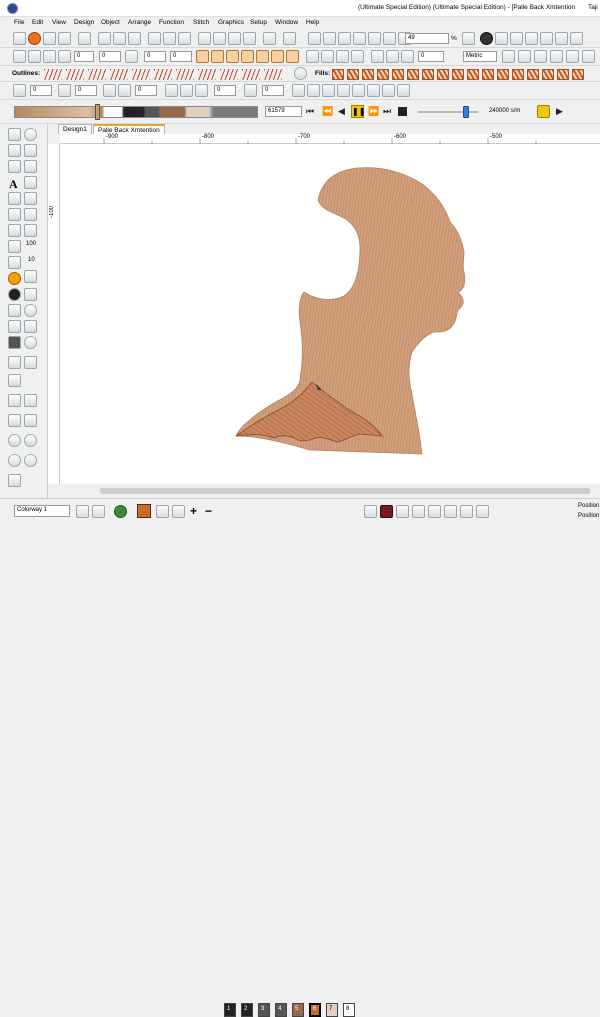  I want to click on knife-icon, so click(14, 166).